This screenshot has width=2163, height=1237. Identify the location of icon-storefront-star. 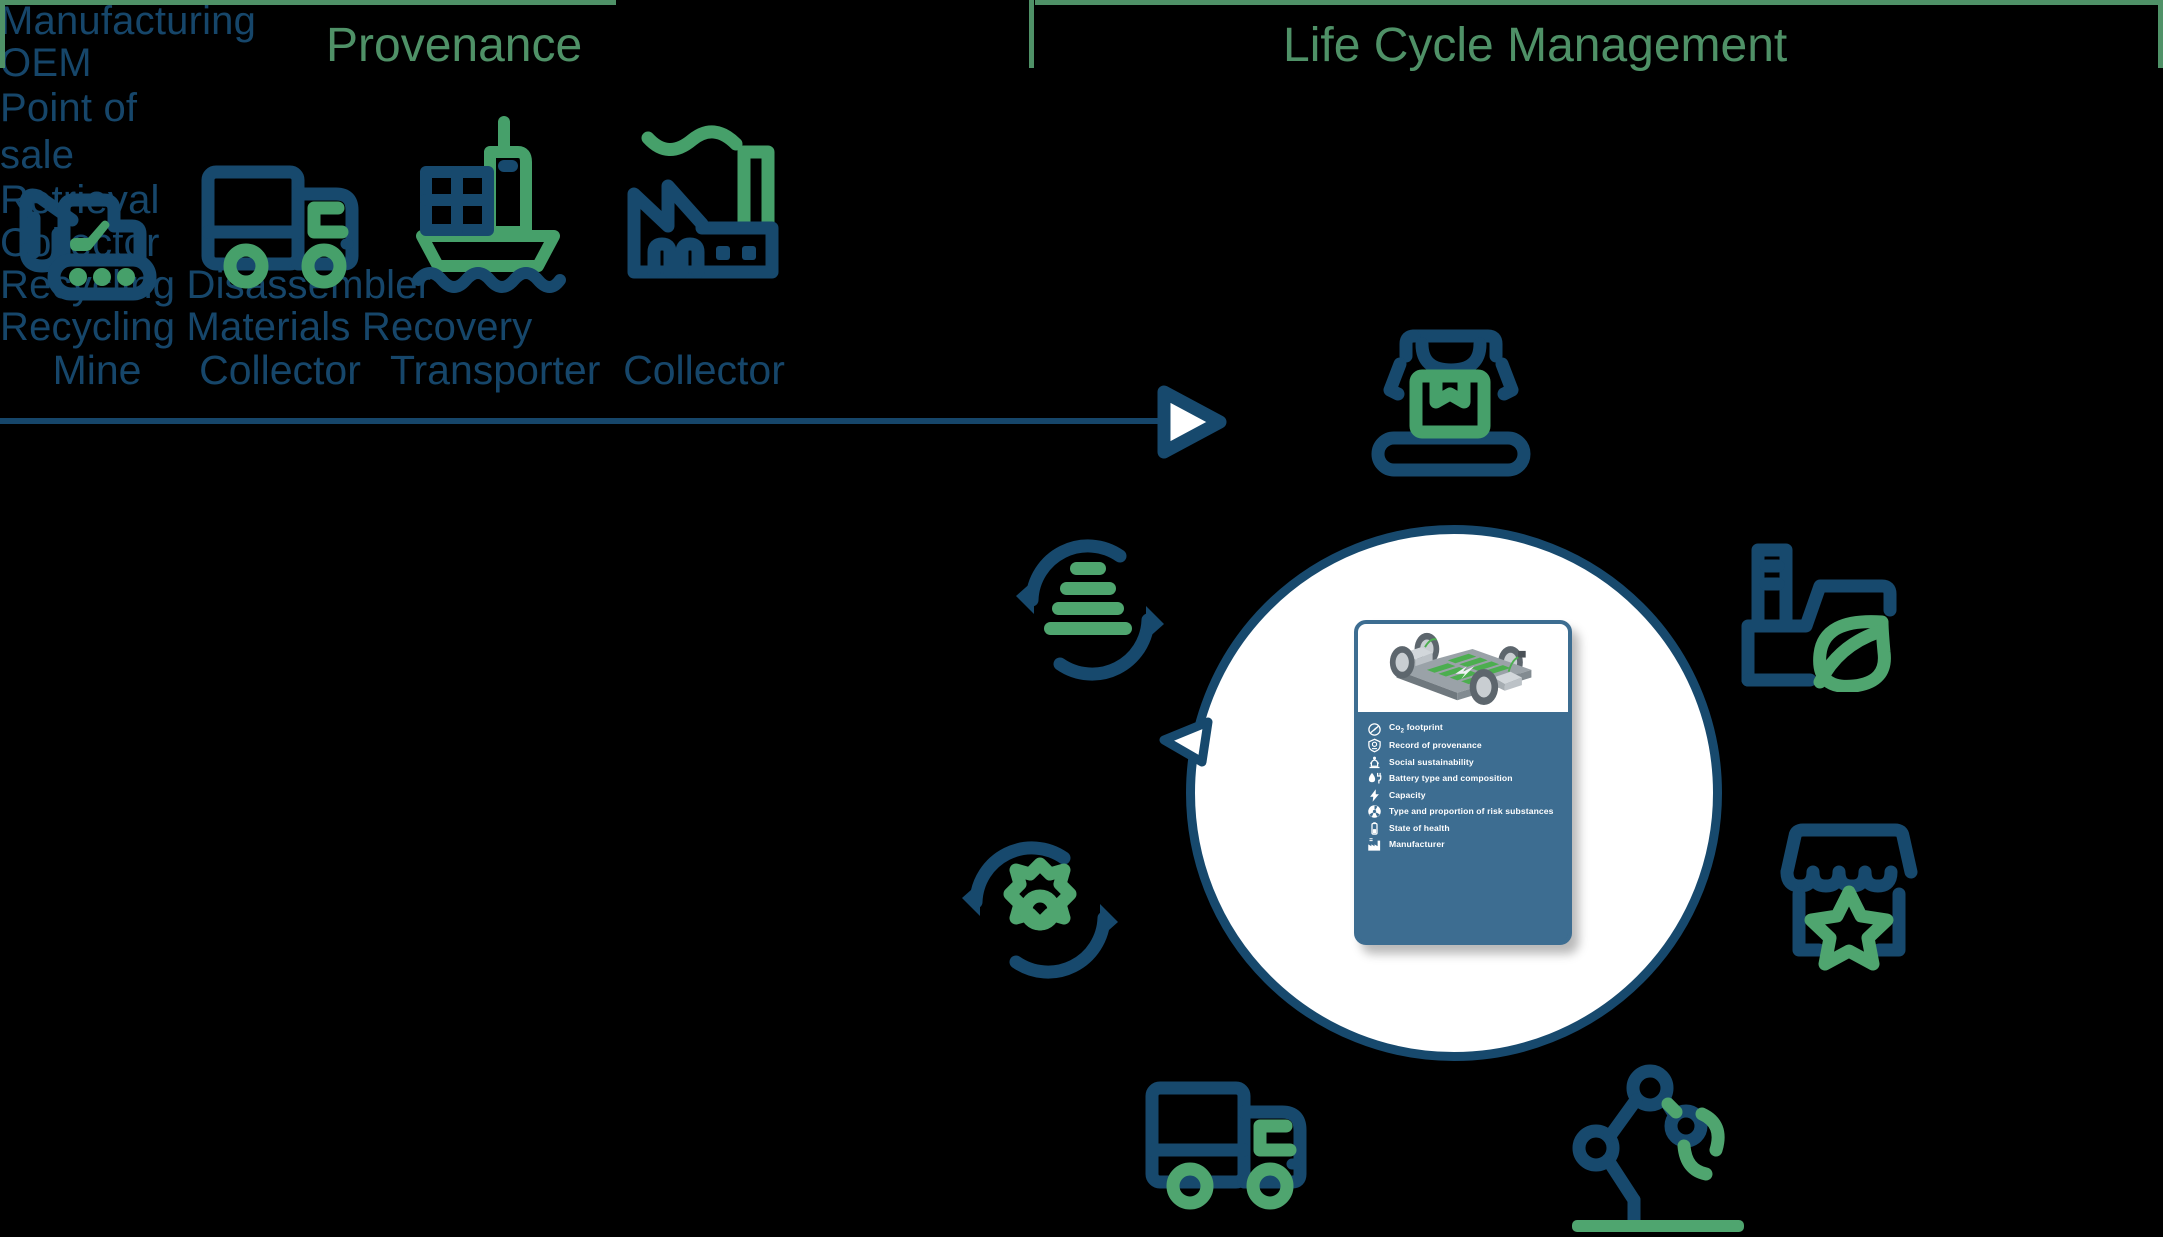
(1849, 897).